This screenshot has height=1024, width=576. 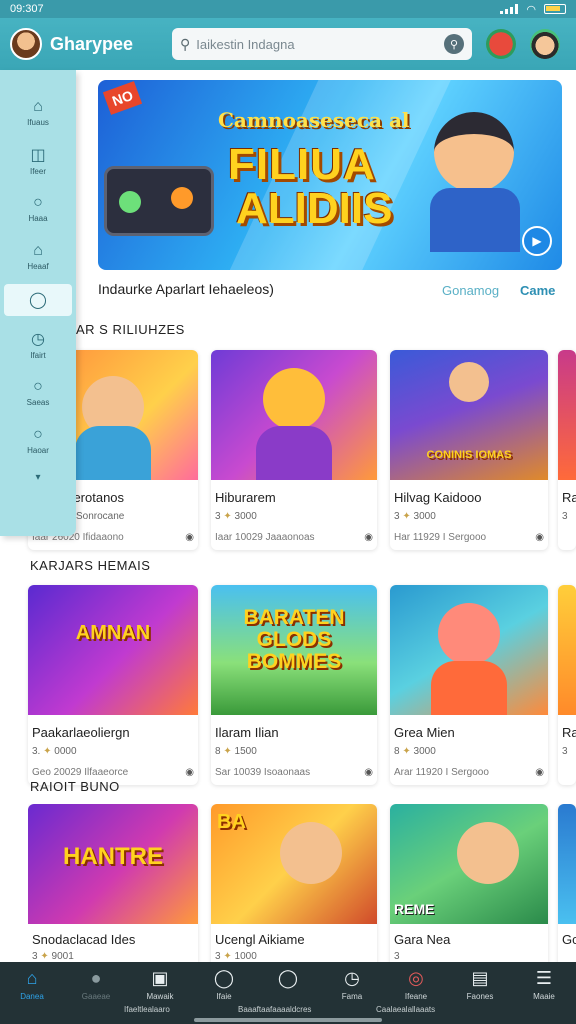 I want to click on game-name: Gara Nea, so click(x=422, y=939).